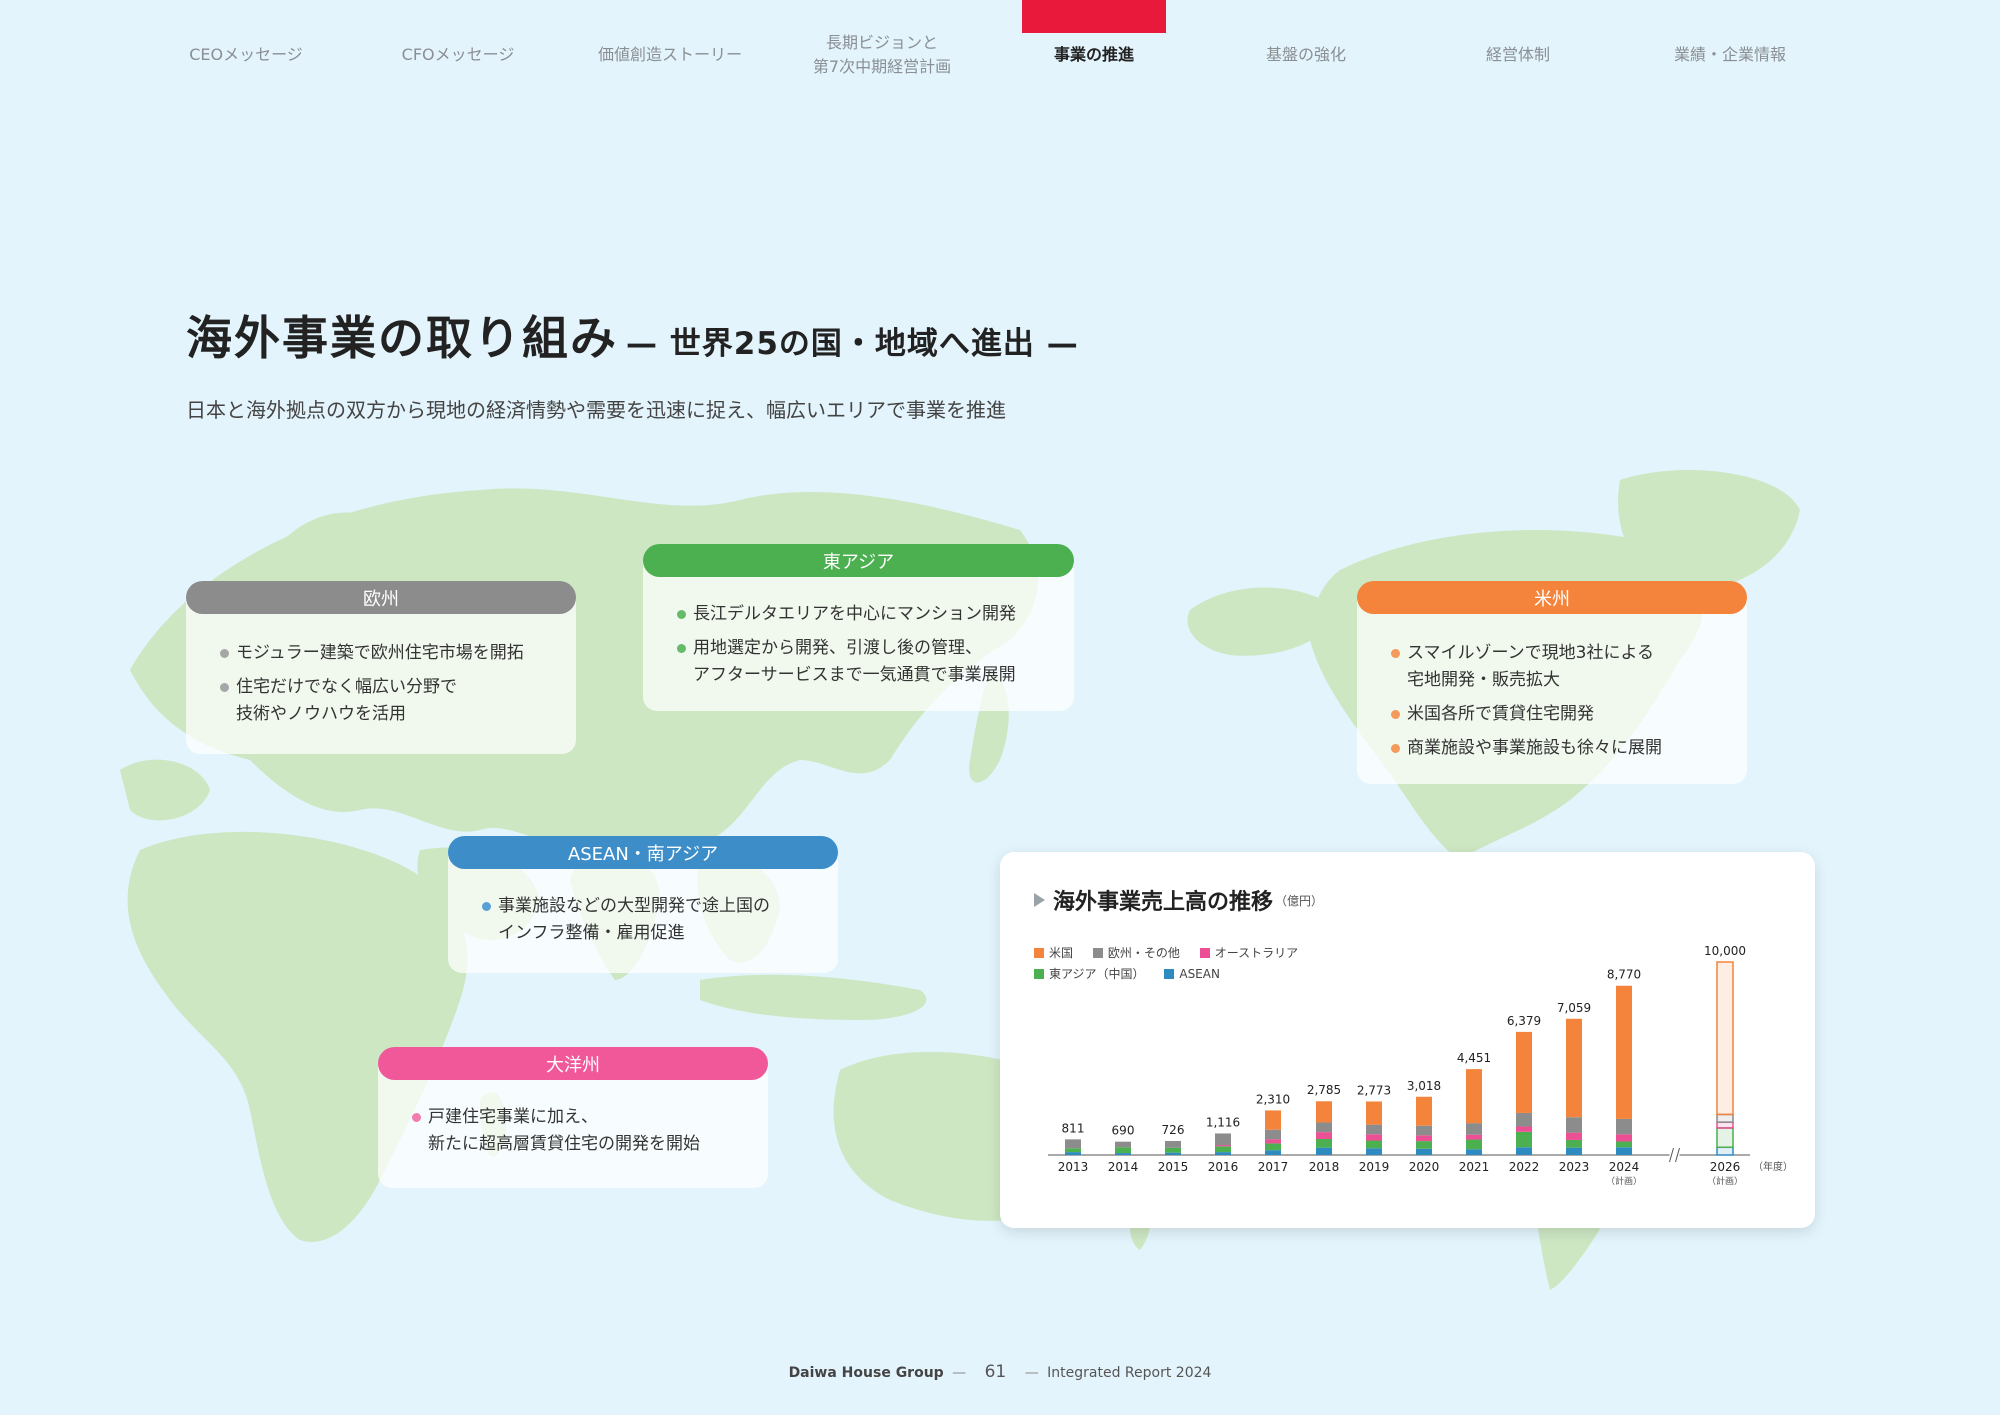  What do you see at coordinates (858, 560) in the screenshot?
I see `region-card-east-asia-title: 東アジア` at bounding box center [858, 560].